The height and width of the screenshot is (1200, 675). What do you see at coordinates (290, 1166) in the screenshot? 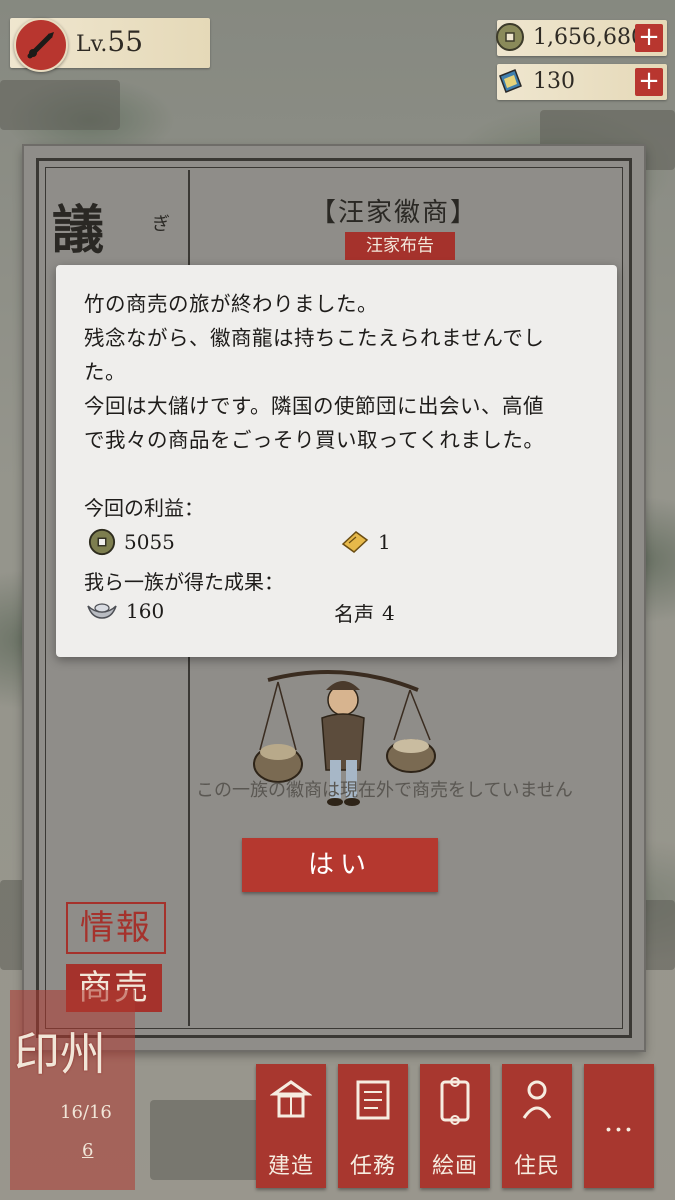
I see `menu-label: 建造` at bounding box center [290, 1166].